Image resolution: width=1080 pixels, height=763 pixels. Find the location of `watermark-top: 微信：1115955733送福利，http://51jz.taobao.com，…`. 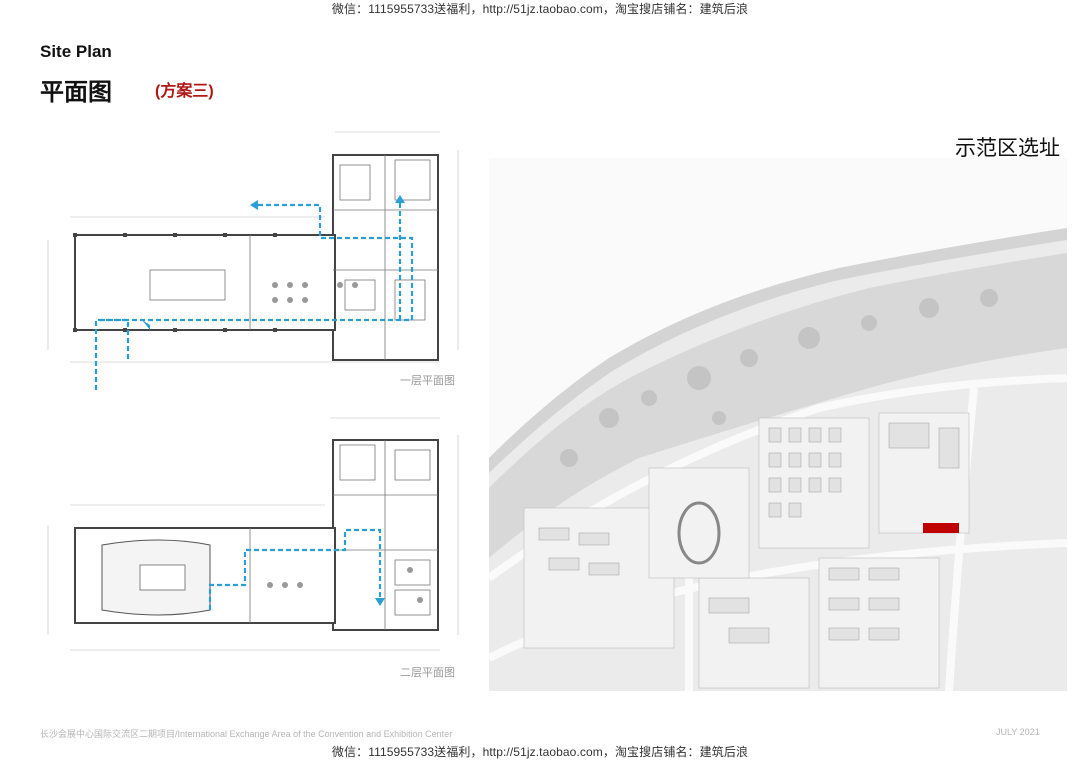

watermark-top: 微信：1115955733送福利，http://51jz.taobao.com，… is located at coordinates (540, 9).